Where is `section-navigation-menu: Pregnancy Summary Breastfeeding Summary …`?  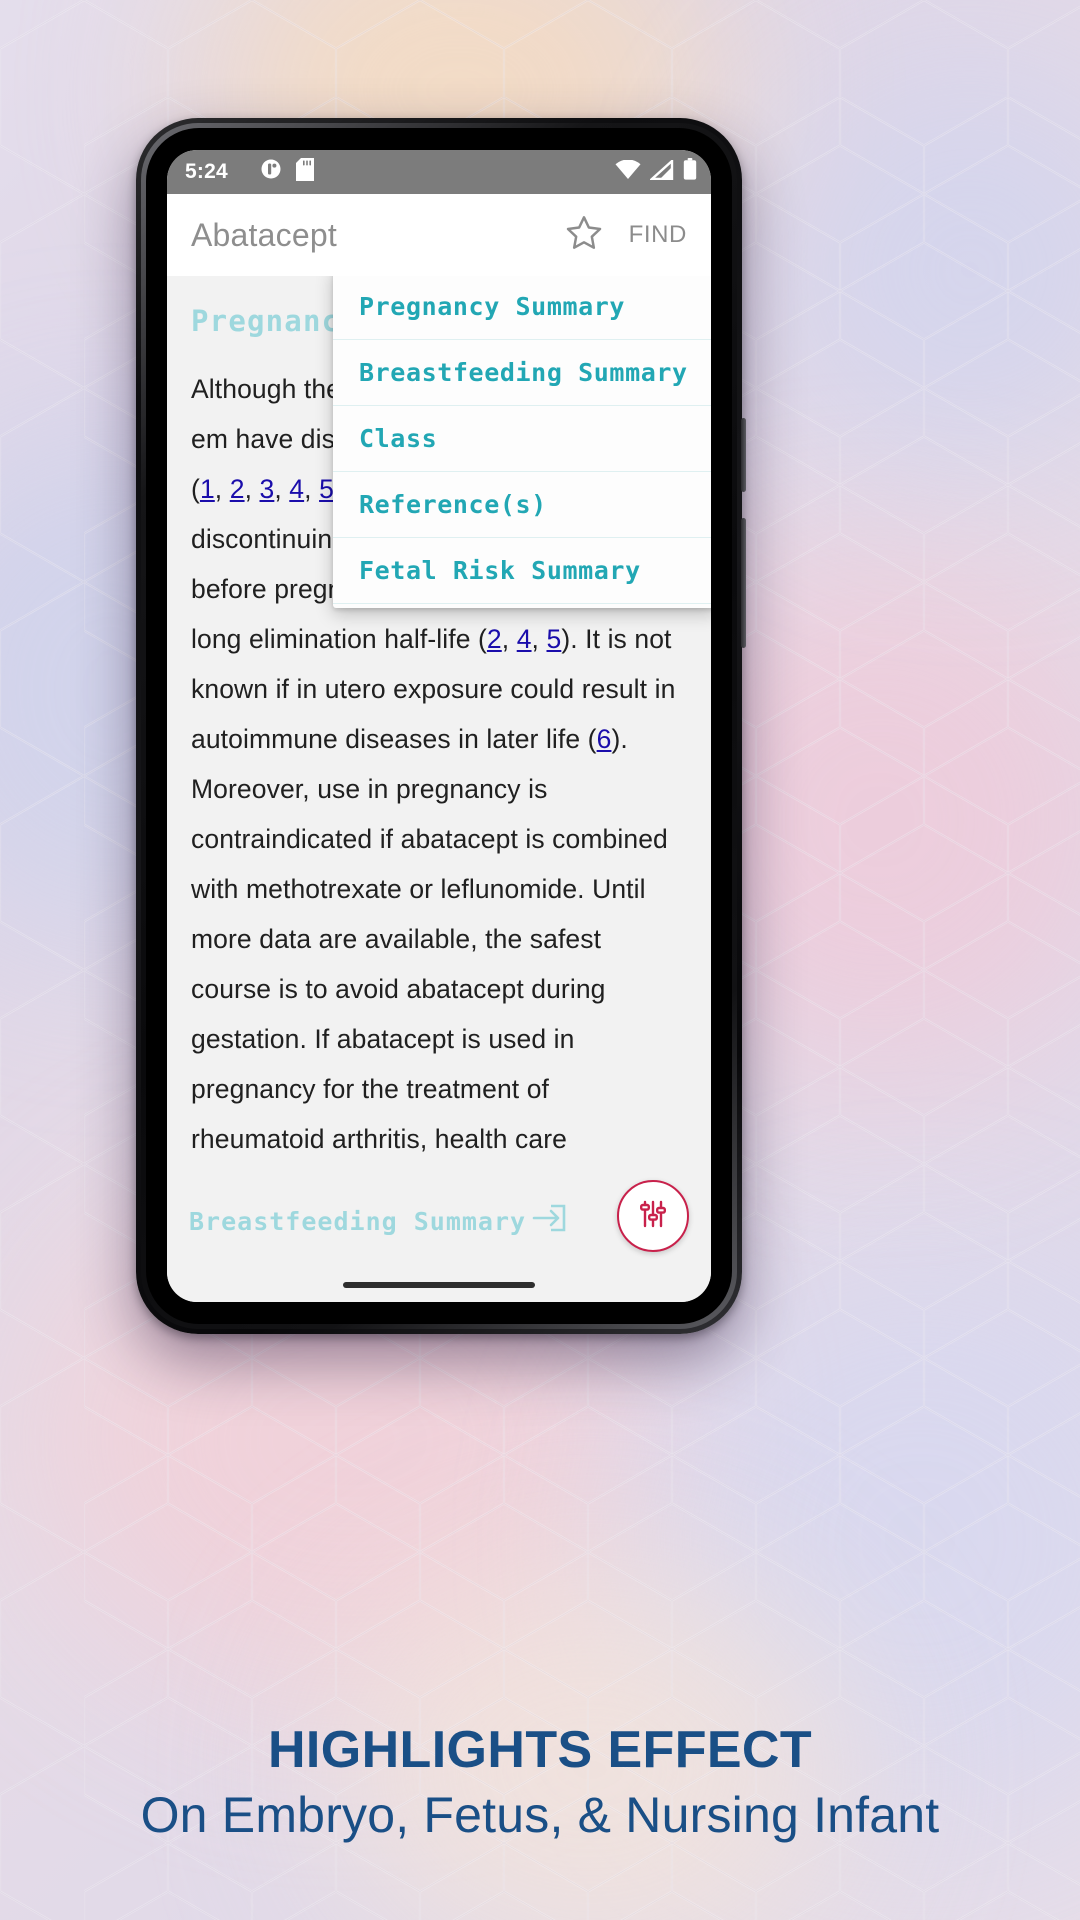
section-navigation-menu: Pregnancy Summary Breastfeeding Summary … is located at coordinates (522, 442).